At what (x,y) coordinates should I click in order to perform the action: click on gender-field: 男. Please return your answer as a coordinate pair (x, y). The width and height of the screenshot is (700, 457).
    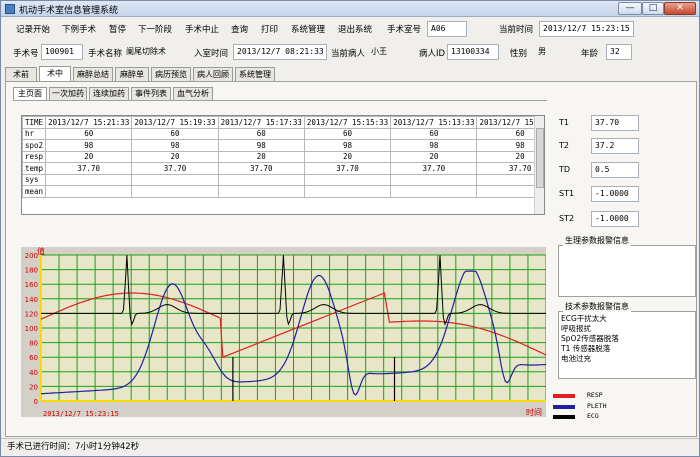
    Looking at the image, I should click on (549, 52).